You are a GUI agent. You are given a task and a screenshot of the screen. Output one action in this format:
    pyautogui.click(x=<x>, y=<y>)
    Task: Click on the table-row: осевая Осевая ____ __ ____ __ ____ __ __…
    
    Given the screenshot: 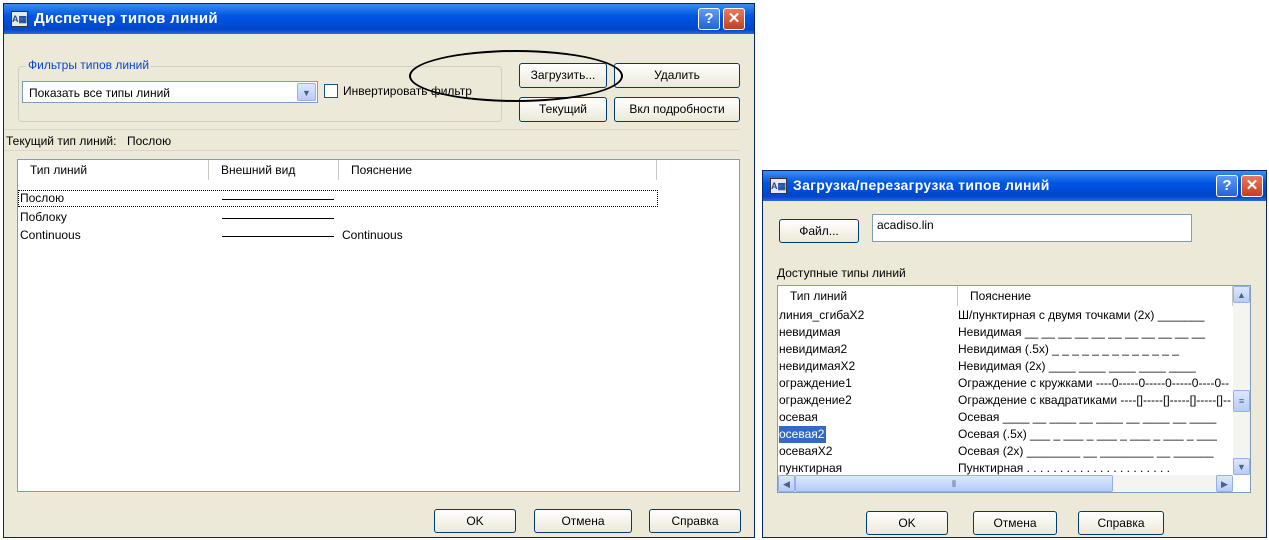 What is the action you would take?
    pyautogui.click(x=1014, y=417)
    